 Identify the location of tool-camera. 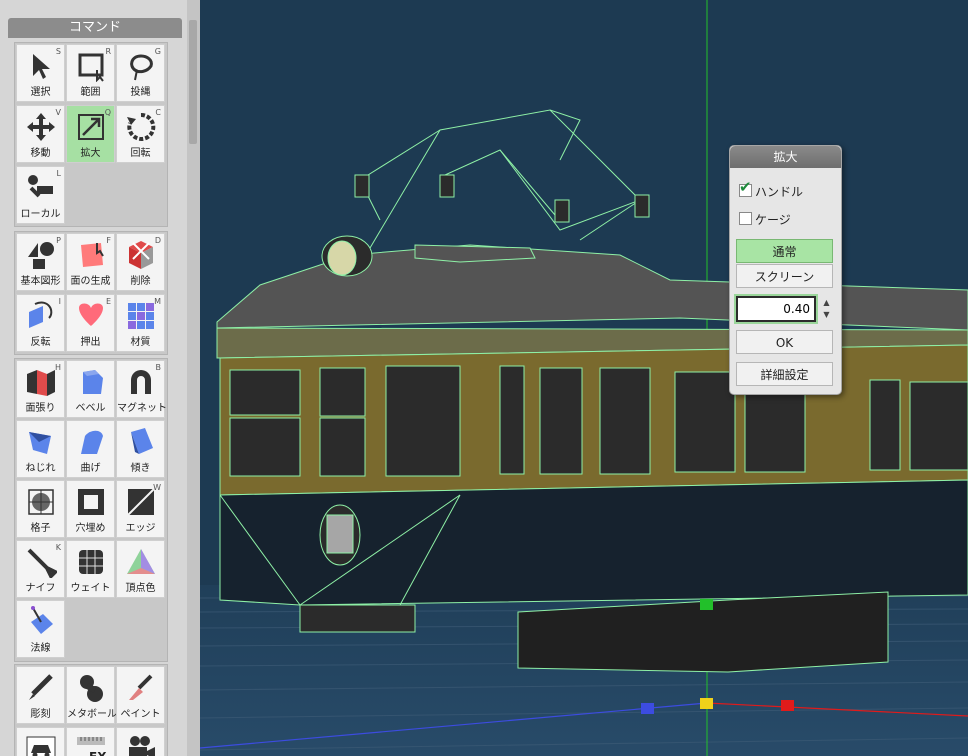
(140, 741).